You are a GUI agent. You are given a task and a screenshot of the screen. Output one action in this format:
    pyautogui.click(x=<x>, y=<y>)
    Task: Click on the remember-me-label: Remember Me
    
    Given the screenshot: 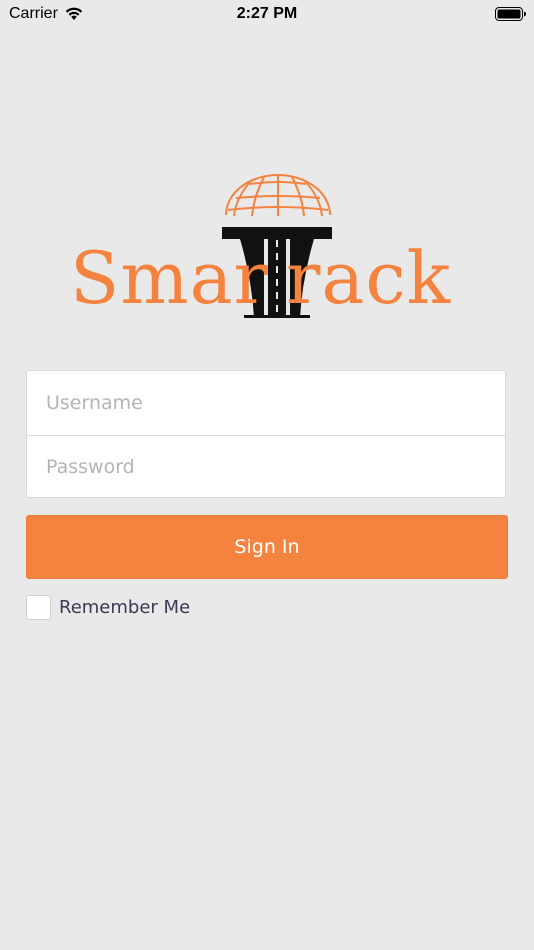 What is the action you would take?
    pyautogui.click(x=124, y=607)
    